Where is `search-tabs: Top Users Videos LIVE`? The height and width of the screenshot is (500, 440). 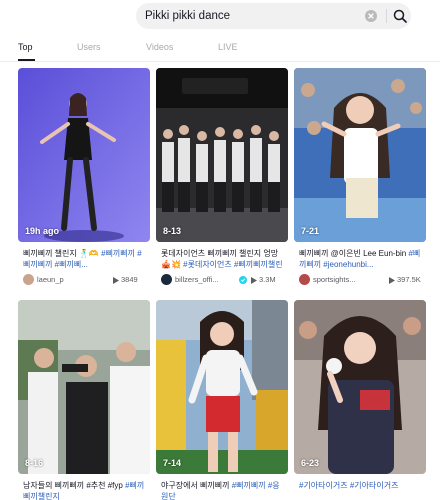 search-tabs: Top Users Videos LIVE is located at coordinates (220, 50).